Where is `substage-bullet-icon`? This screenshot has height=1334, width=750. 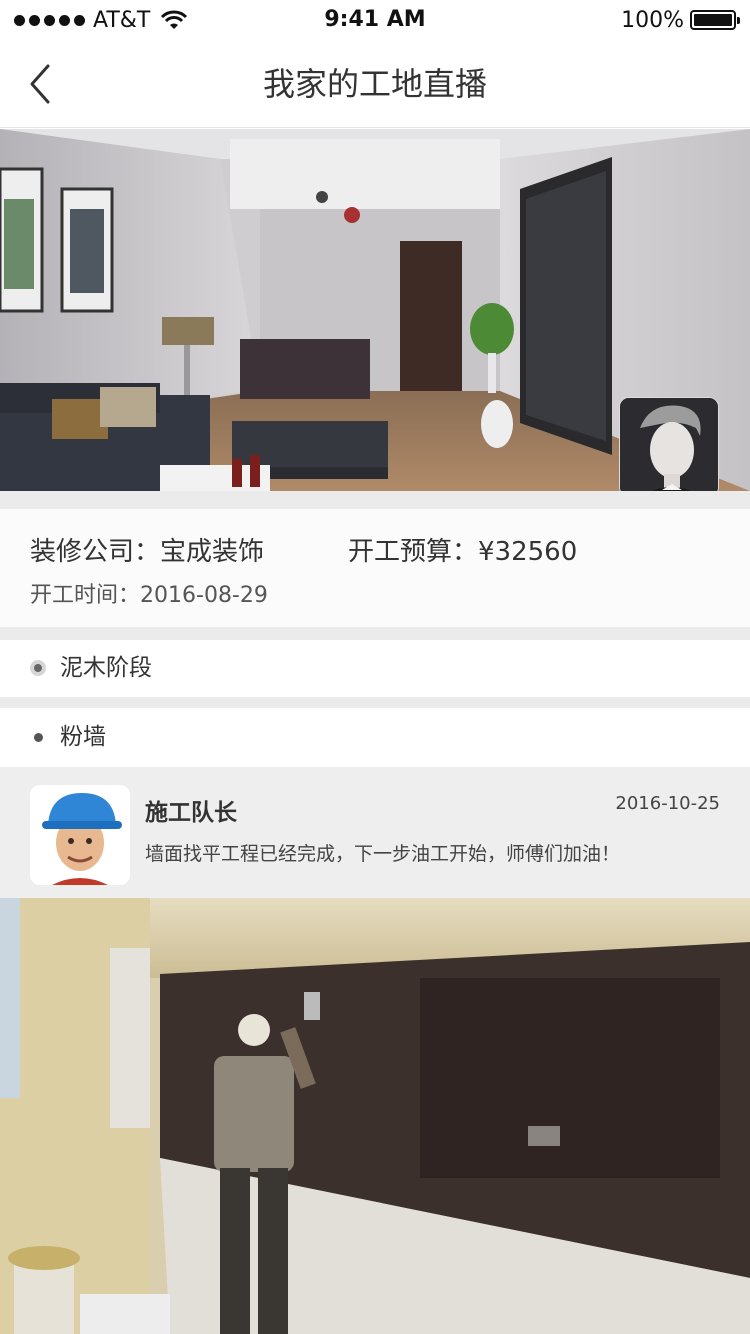
substage-bullet-icon is located at coordinates (38, 737).